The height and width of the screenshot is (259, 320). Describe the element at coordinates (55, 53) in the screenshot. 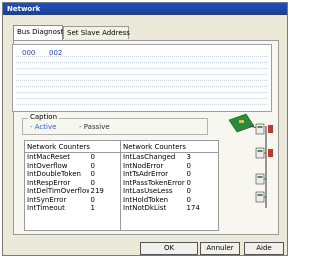

I see `bus-node-address: 002` at that location.